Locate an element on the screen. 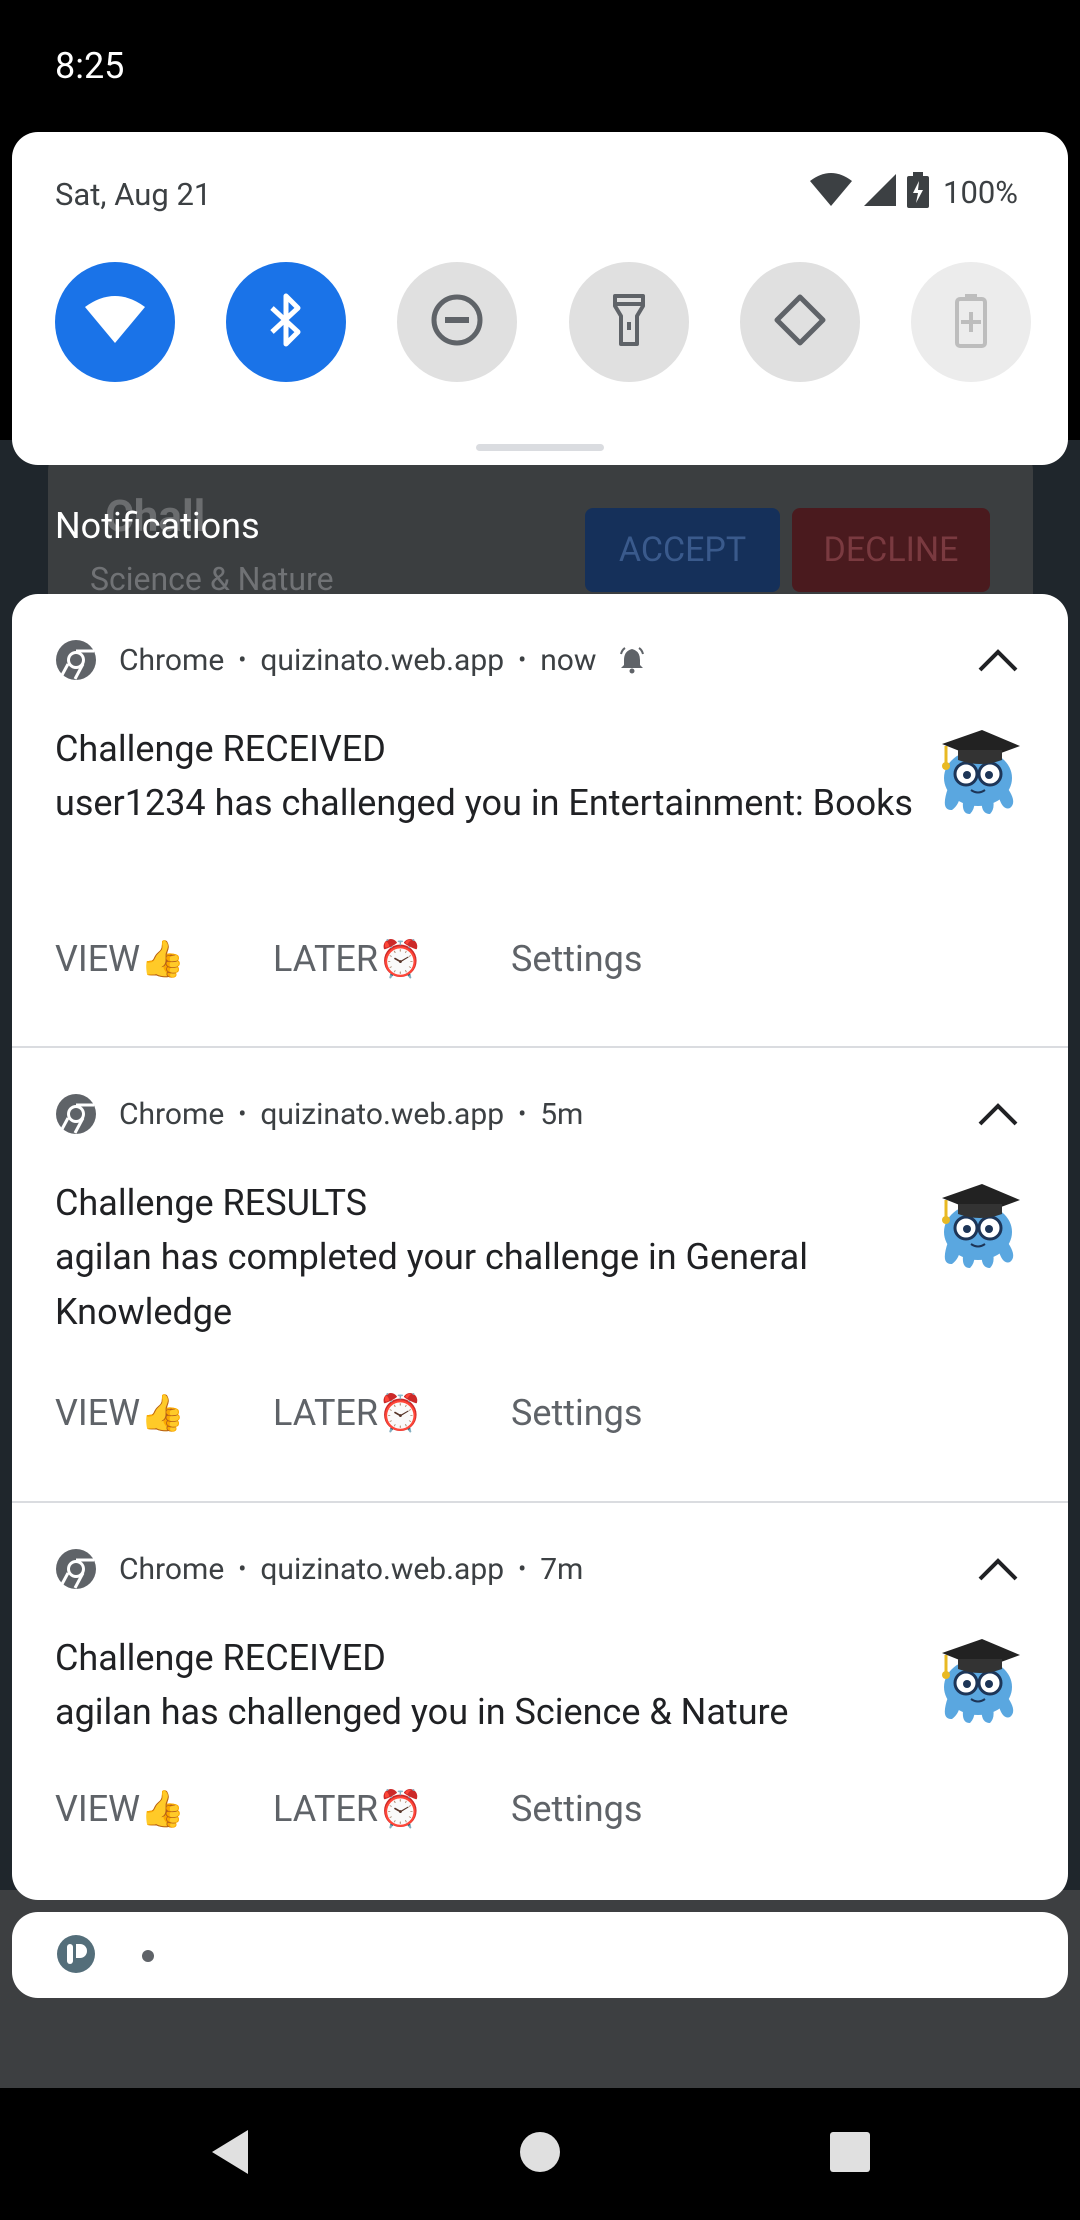 The image size is (1080, 2220). flashlight-icon is located at coordinates (629, 322).